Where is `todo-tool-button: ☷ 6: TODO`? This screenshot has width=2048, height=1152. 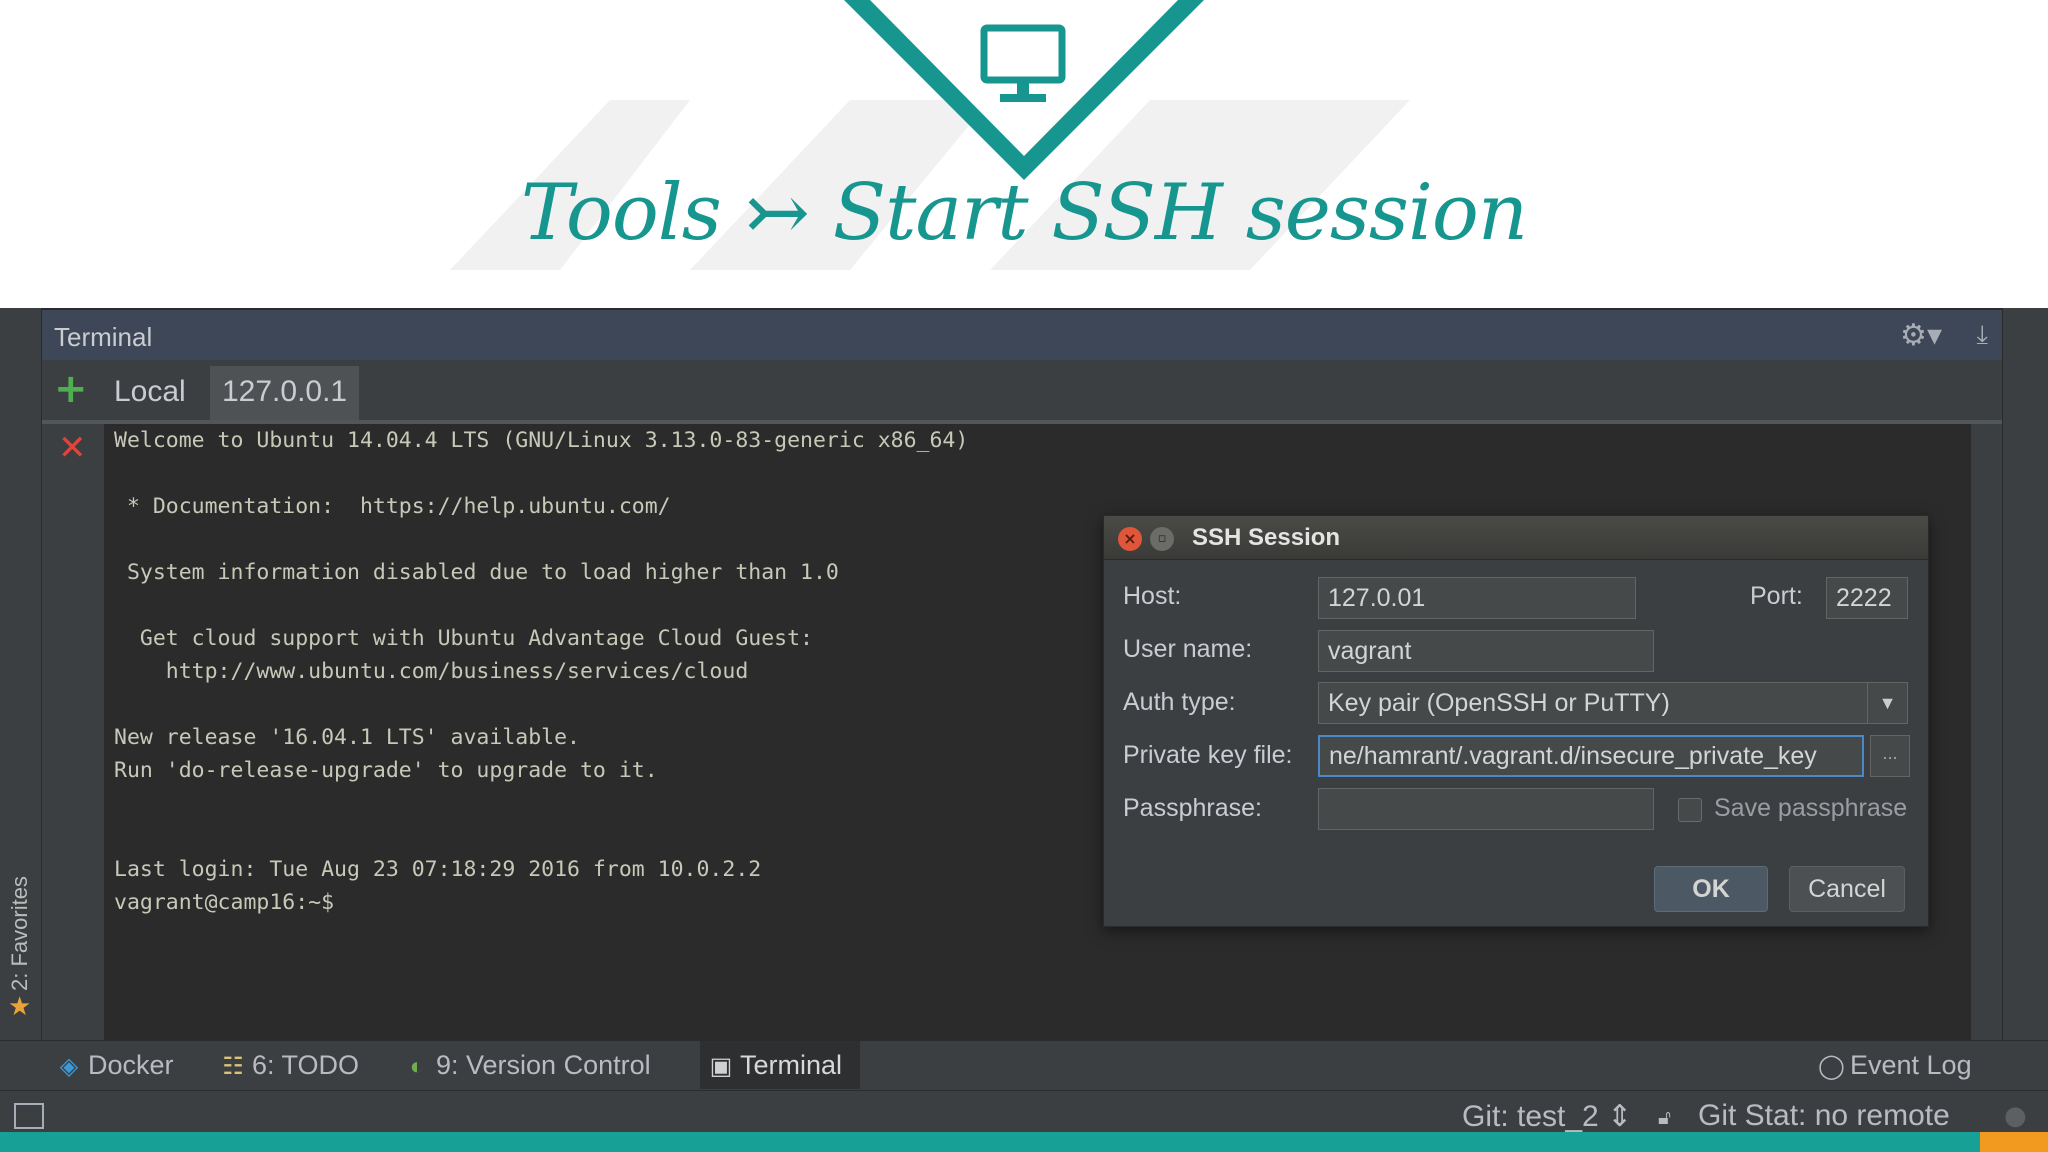
todo-tool-button: ☷ 6: TODO is located at coordinates (289, 1065).